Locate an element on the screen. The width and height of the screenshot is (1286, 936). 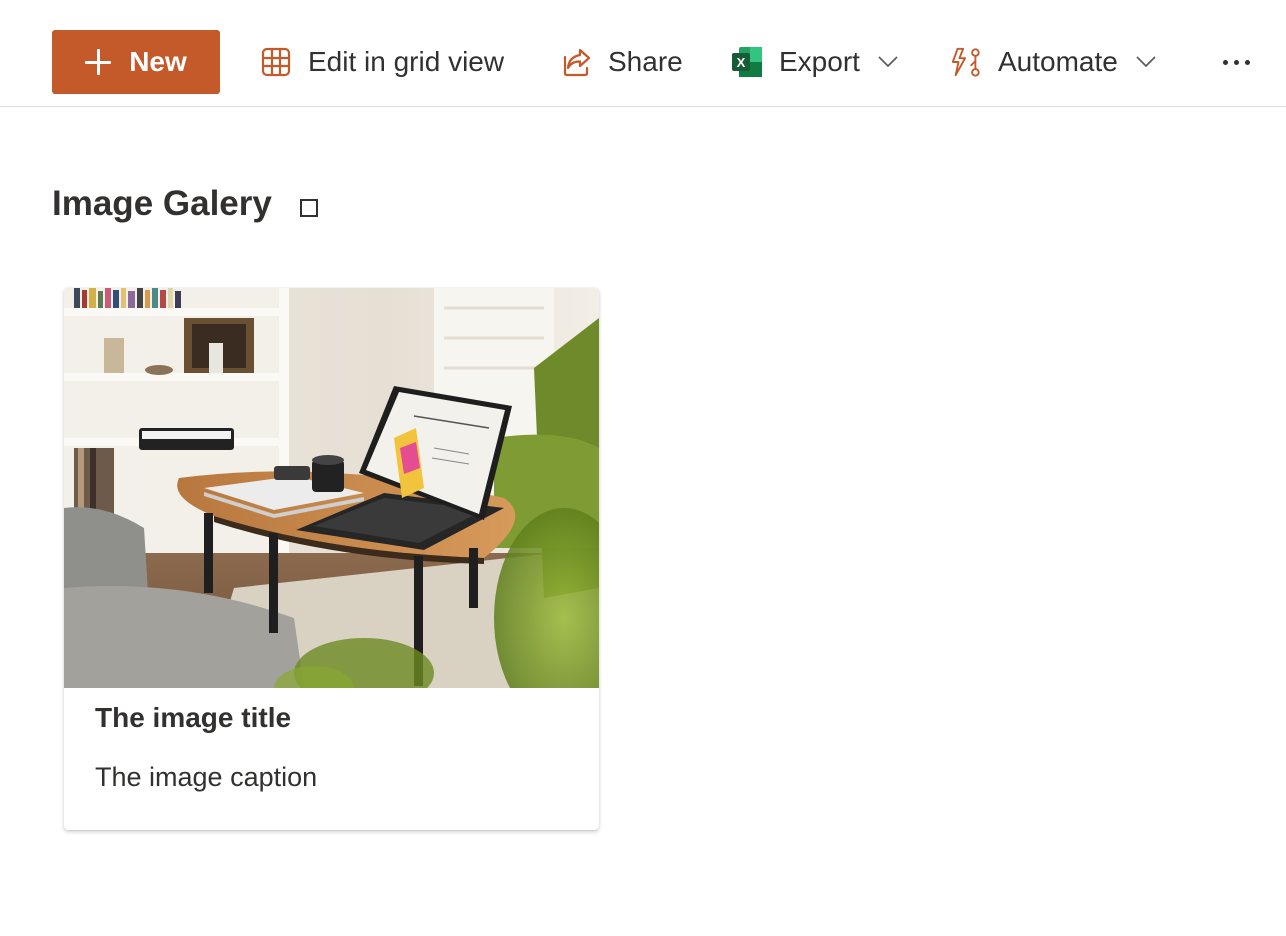
share-button: Share is located at coordinates (621, 62).